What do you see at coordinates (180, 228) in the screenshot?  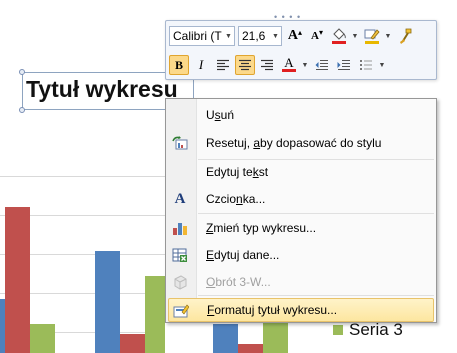 I see `chart-type-icon` at bounding box center [180, 228].